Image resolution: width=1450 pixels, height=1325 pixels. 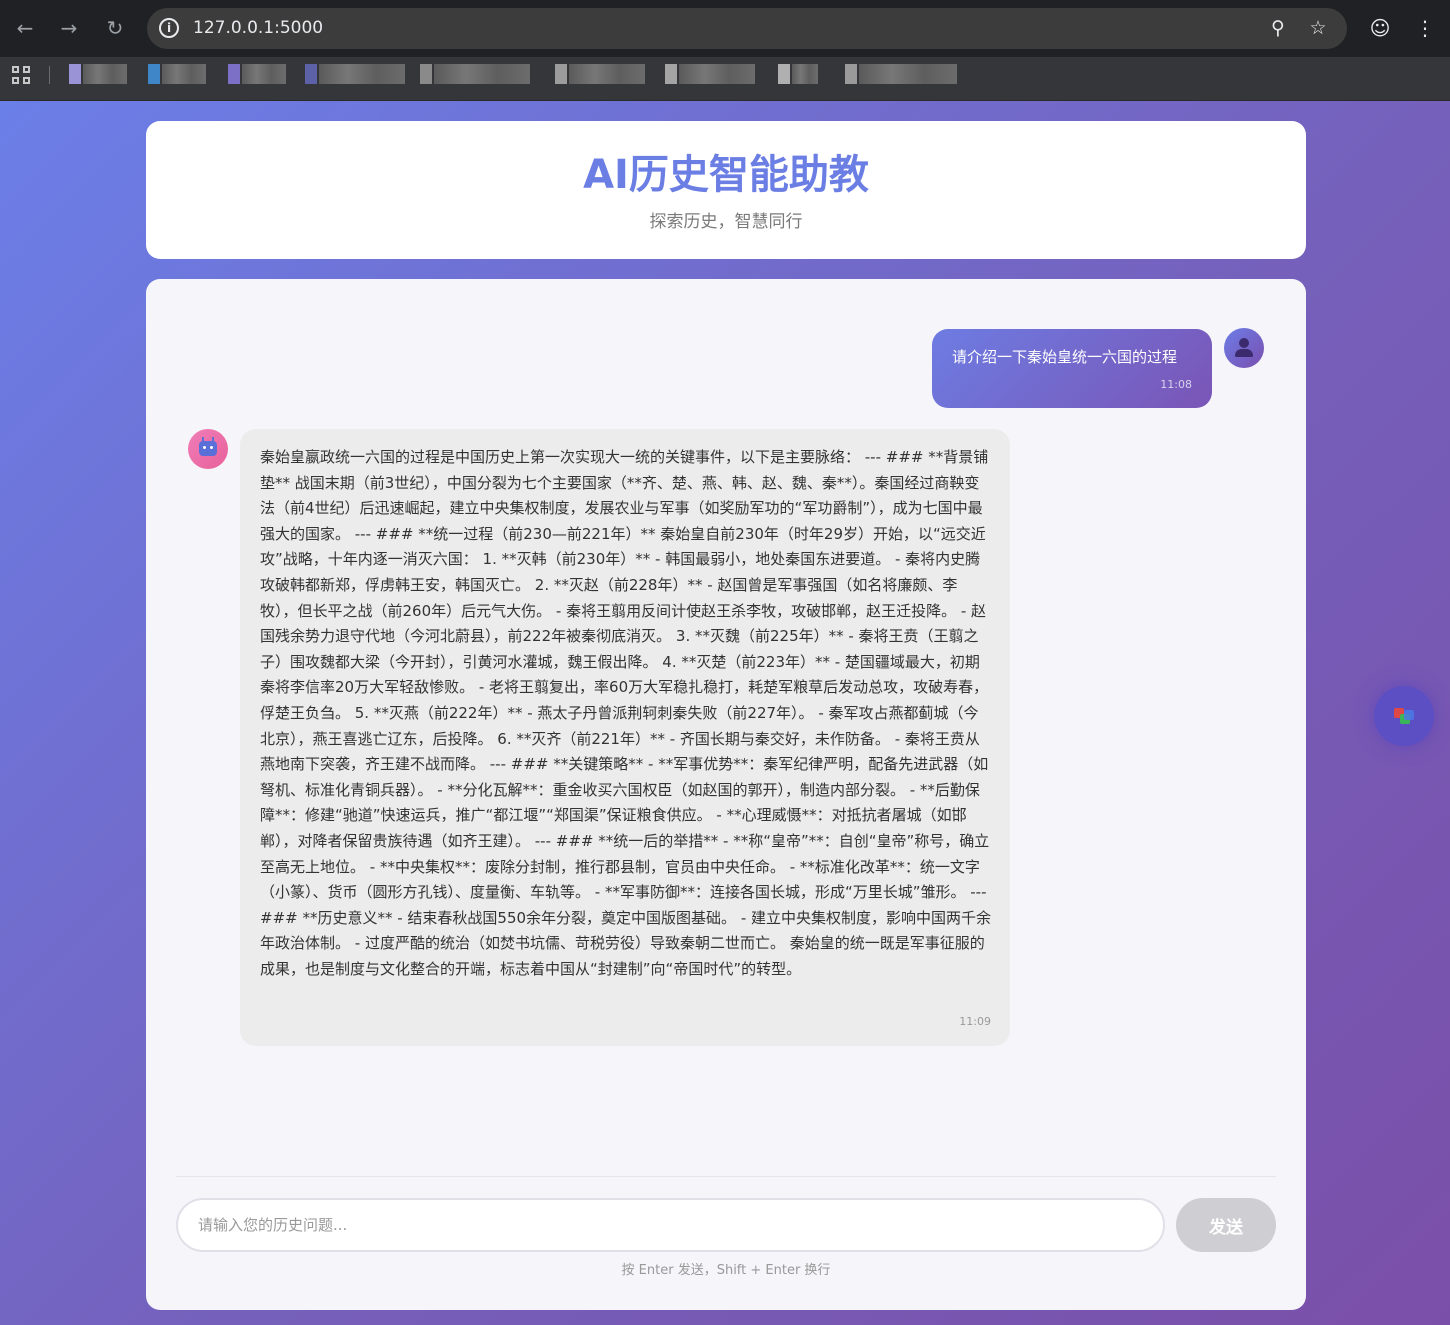 I want to click on apps-grid-icon, so click(x=22, y=76).